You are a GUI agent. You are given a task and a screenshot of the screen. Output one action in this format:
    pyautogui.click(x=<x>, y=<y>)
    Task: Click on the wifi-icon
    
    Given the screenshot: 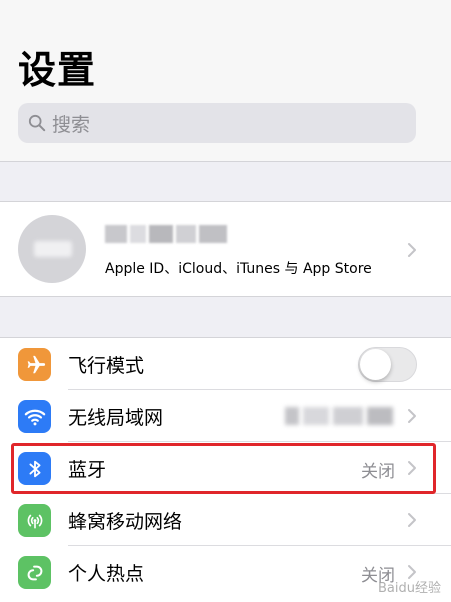 What is the action you would take?
    pyautogui.click(x=34, y=416)
    